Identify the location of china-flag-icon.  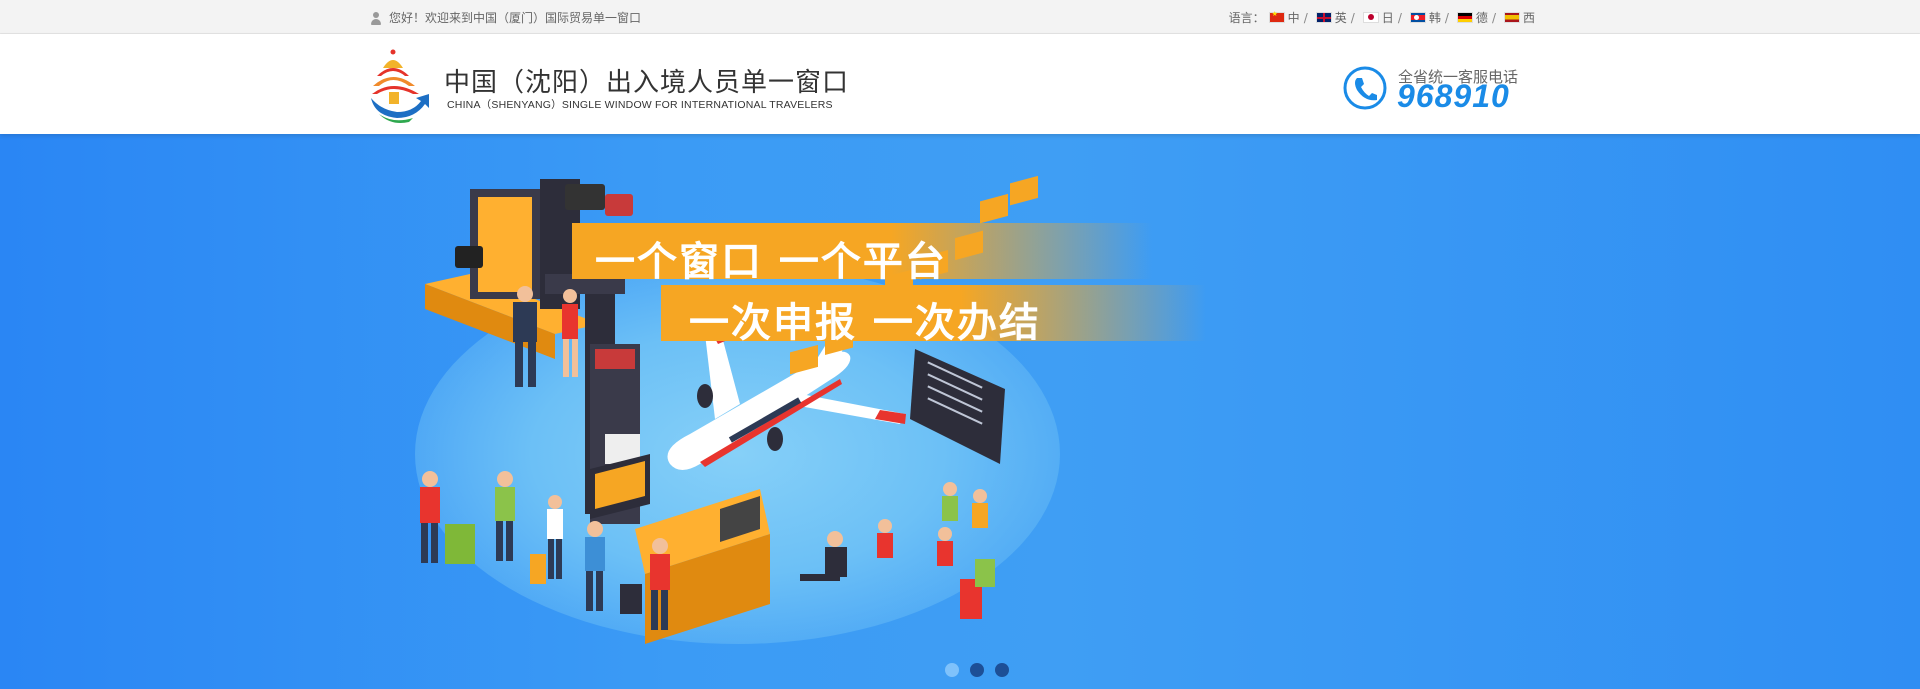
(1276, 16).